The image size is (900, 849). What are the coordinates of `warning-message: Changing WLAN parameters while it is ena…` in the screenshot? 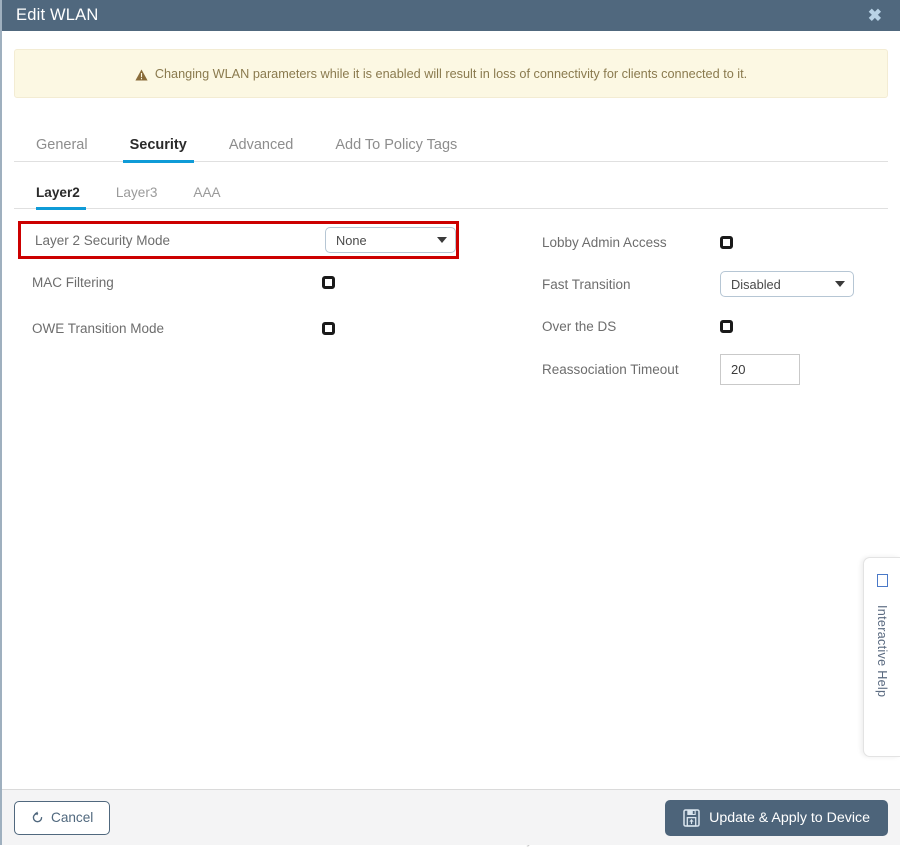 It's located at (451, 73).